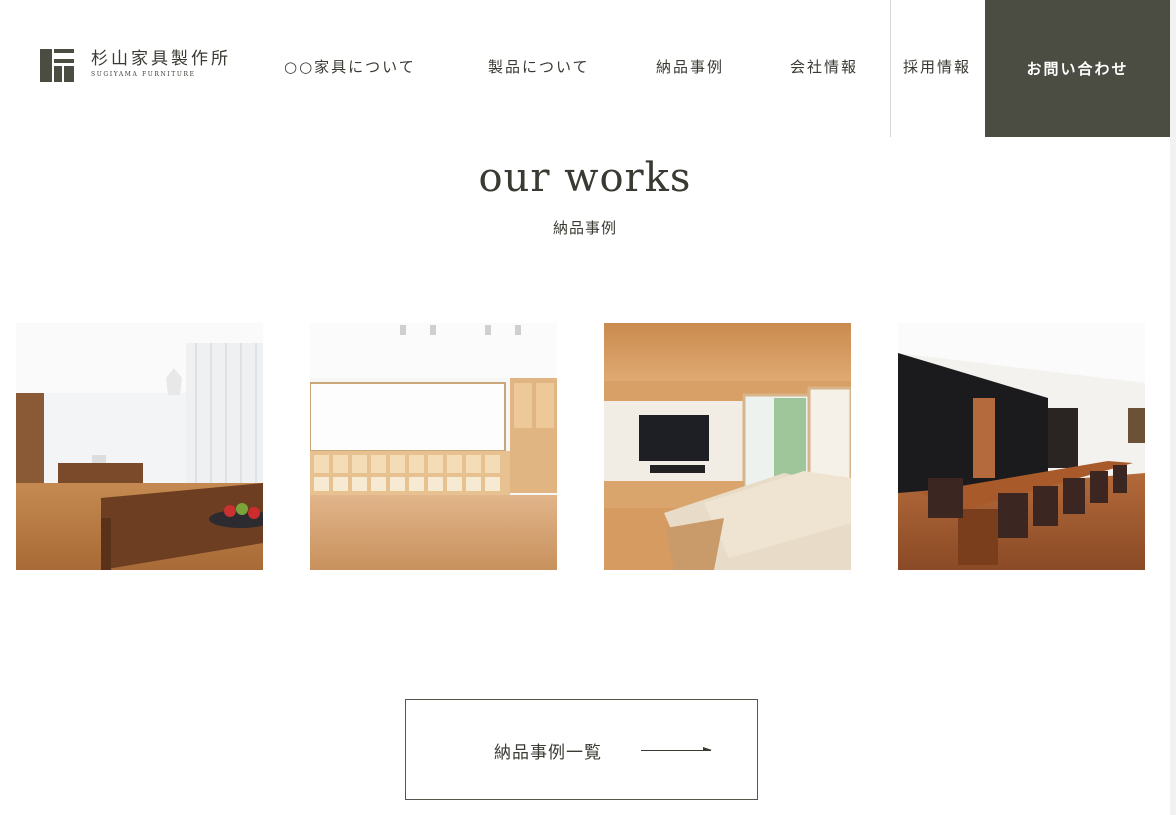 The height and width of the screenshot is (815, 1176). Describe the element at coordinates (1173, 407) in the screenshot. I see `scrollbar` at that location.